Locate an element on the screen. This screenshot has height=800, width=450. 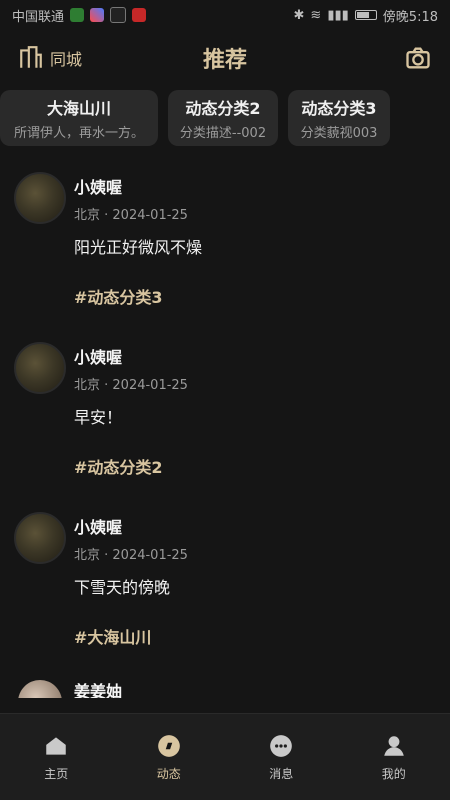
time-text: 傍晚5:18 is located at coordinates (410, 17).